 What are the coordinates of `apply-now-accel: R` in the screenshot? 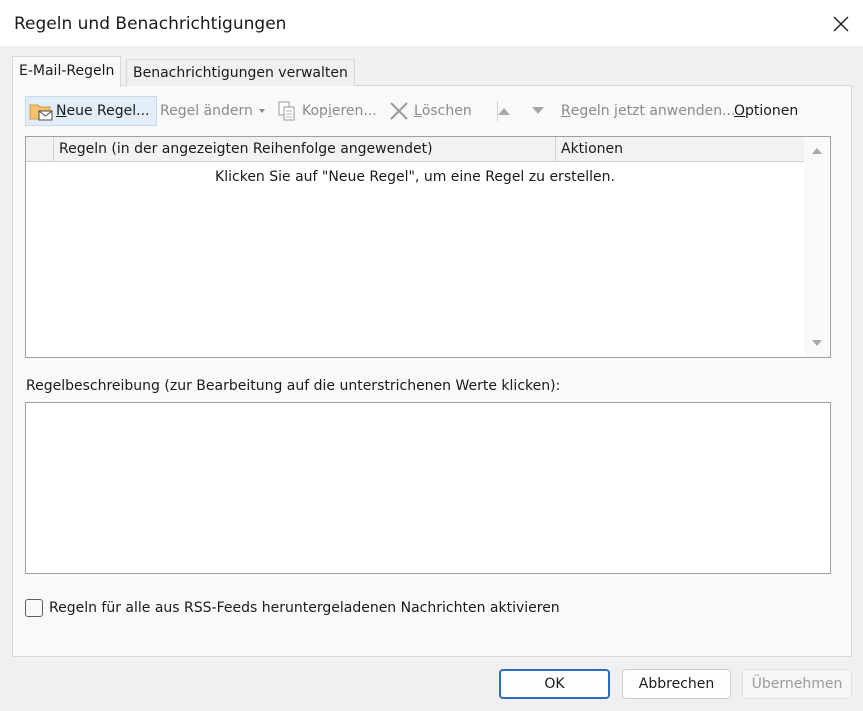 It's located at (566, 111).